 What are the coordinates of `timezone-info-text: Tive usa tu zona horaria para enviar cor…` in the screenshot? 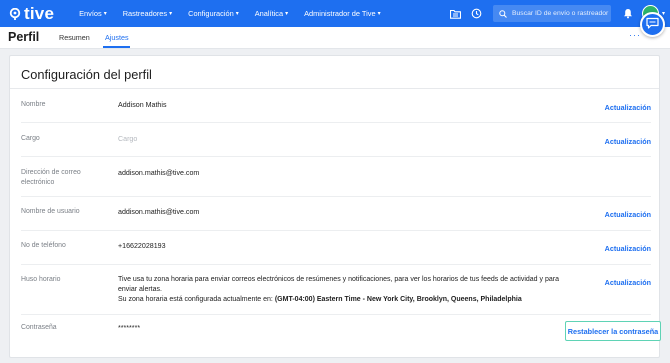 It's located at (338, 284).